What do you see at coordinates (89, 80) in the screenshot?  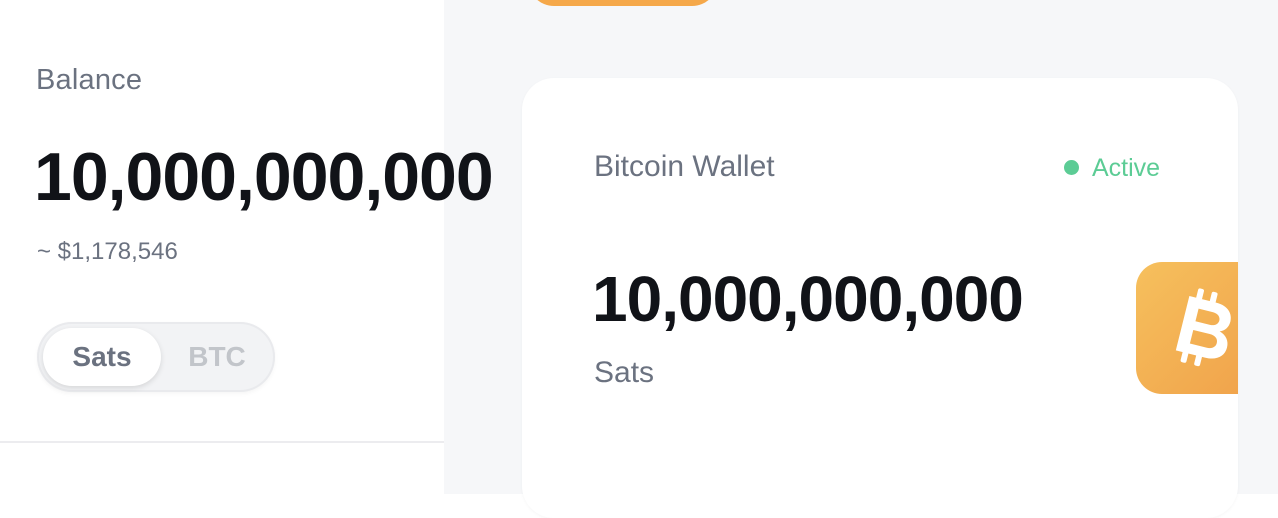 I see `balance-label: Balance` at bounding box center [89, 80].